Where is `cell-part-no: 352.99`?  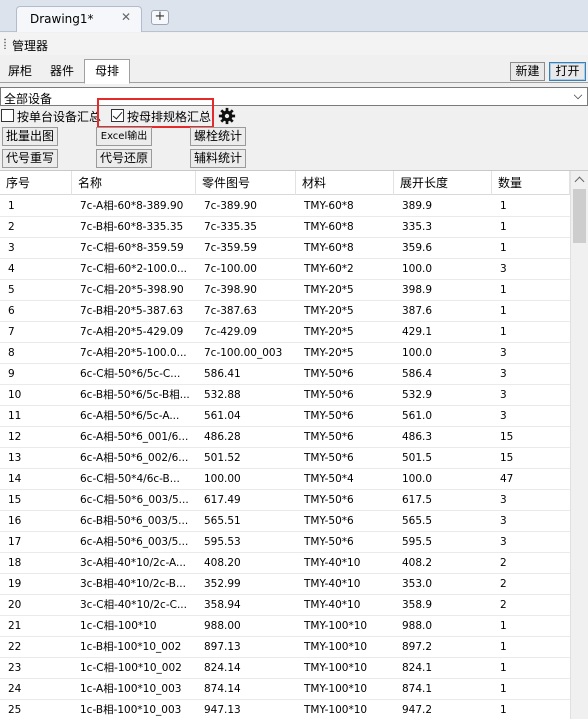
cell-part-no: 352.99 is located at coordinates (222, 584).